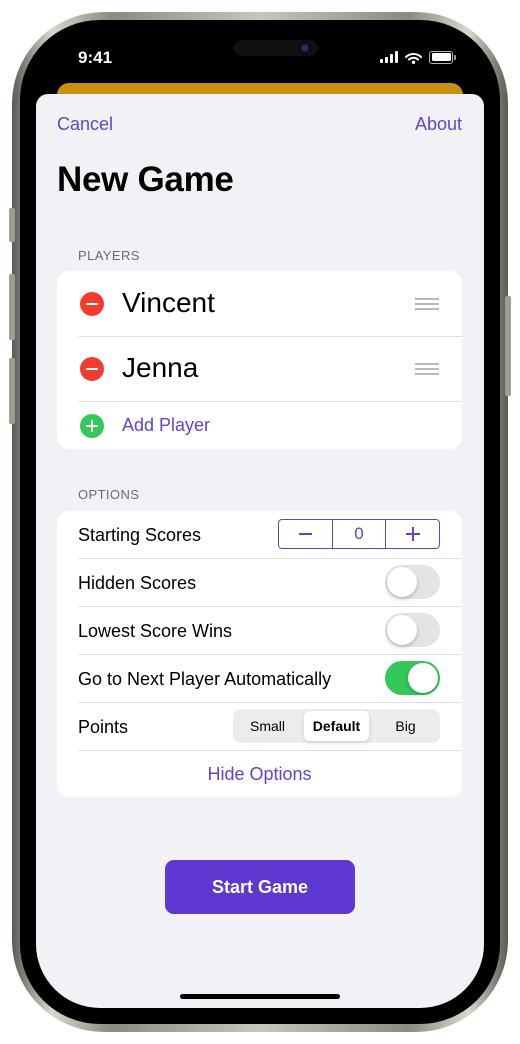 The image size is (520, 1044). I want to click on hide-options-button: Hide Options, so click(259, 774).